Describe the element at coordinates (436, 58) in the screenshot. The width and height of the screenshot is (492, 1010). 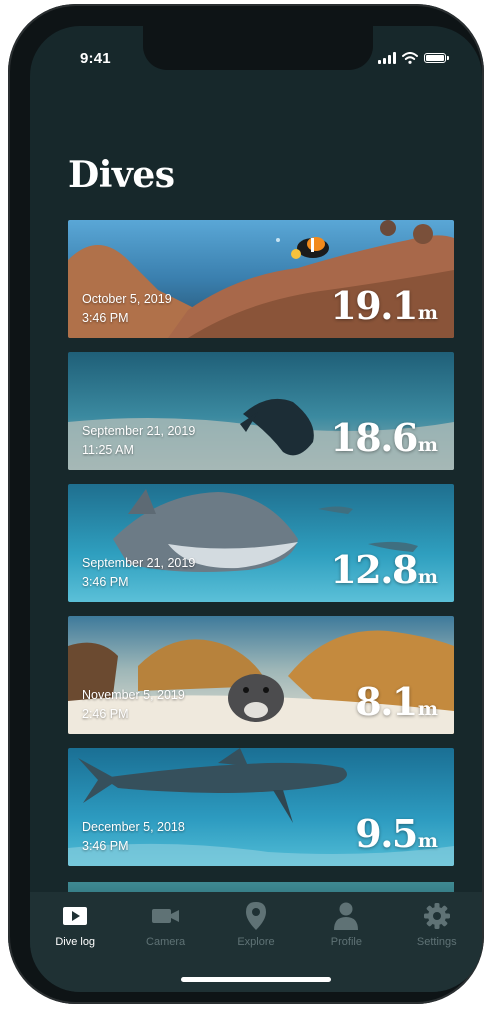
I see `battery-icon` at that location.